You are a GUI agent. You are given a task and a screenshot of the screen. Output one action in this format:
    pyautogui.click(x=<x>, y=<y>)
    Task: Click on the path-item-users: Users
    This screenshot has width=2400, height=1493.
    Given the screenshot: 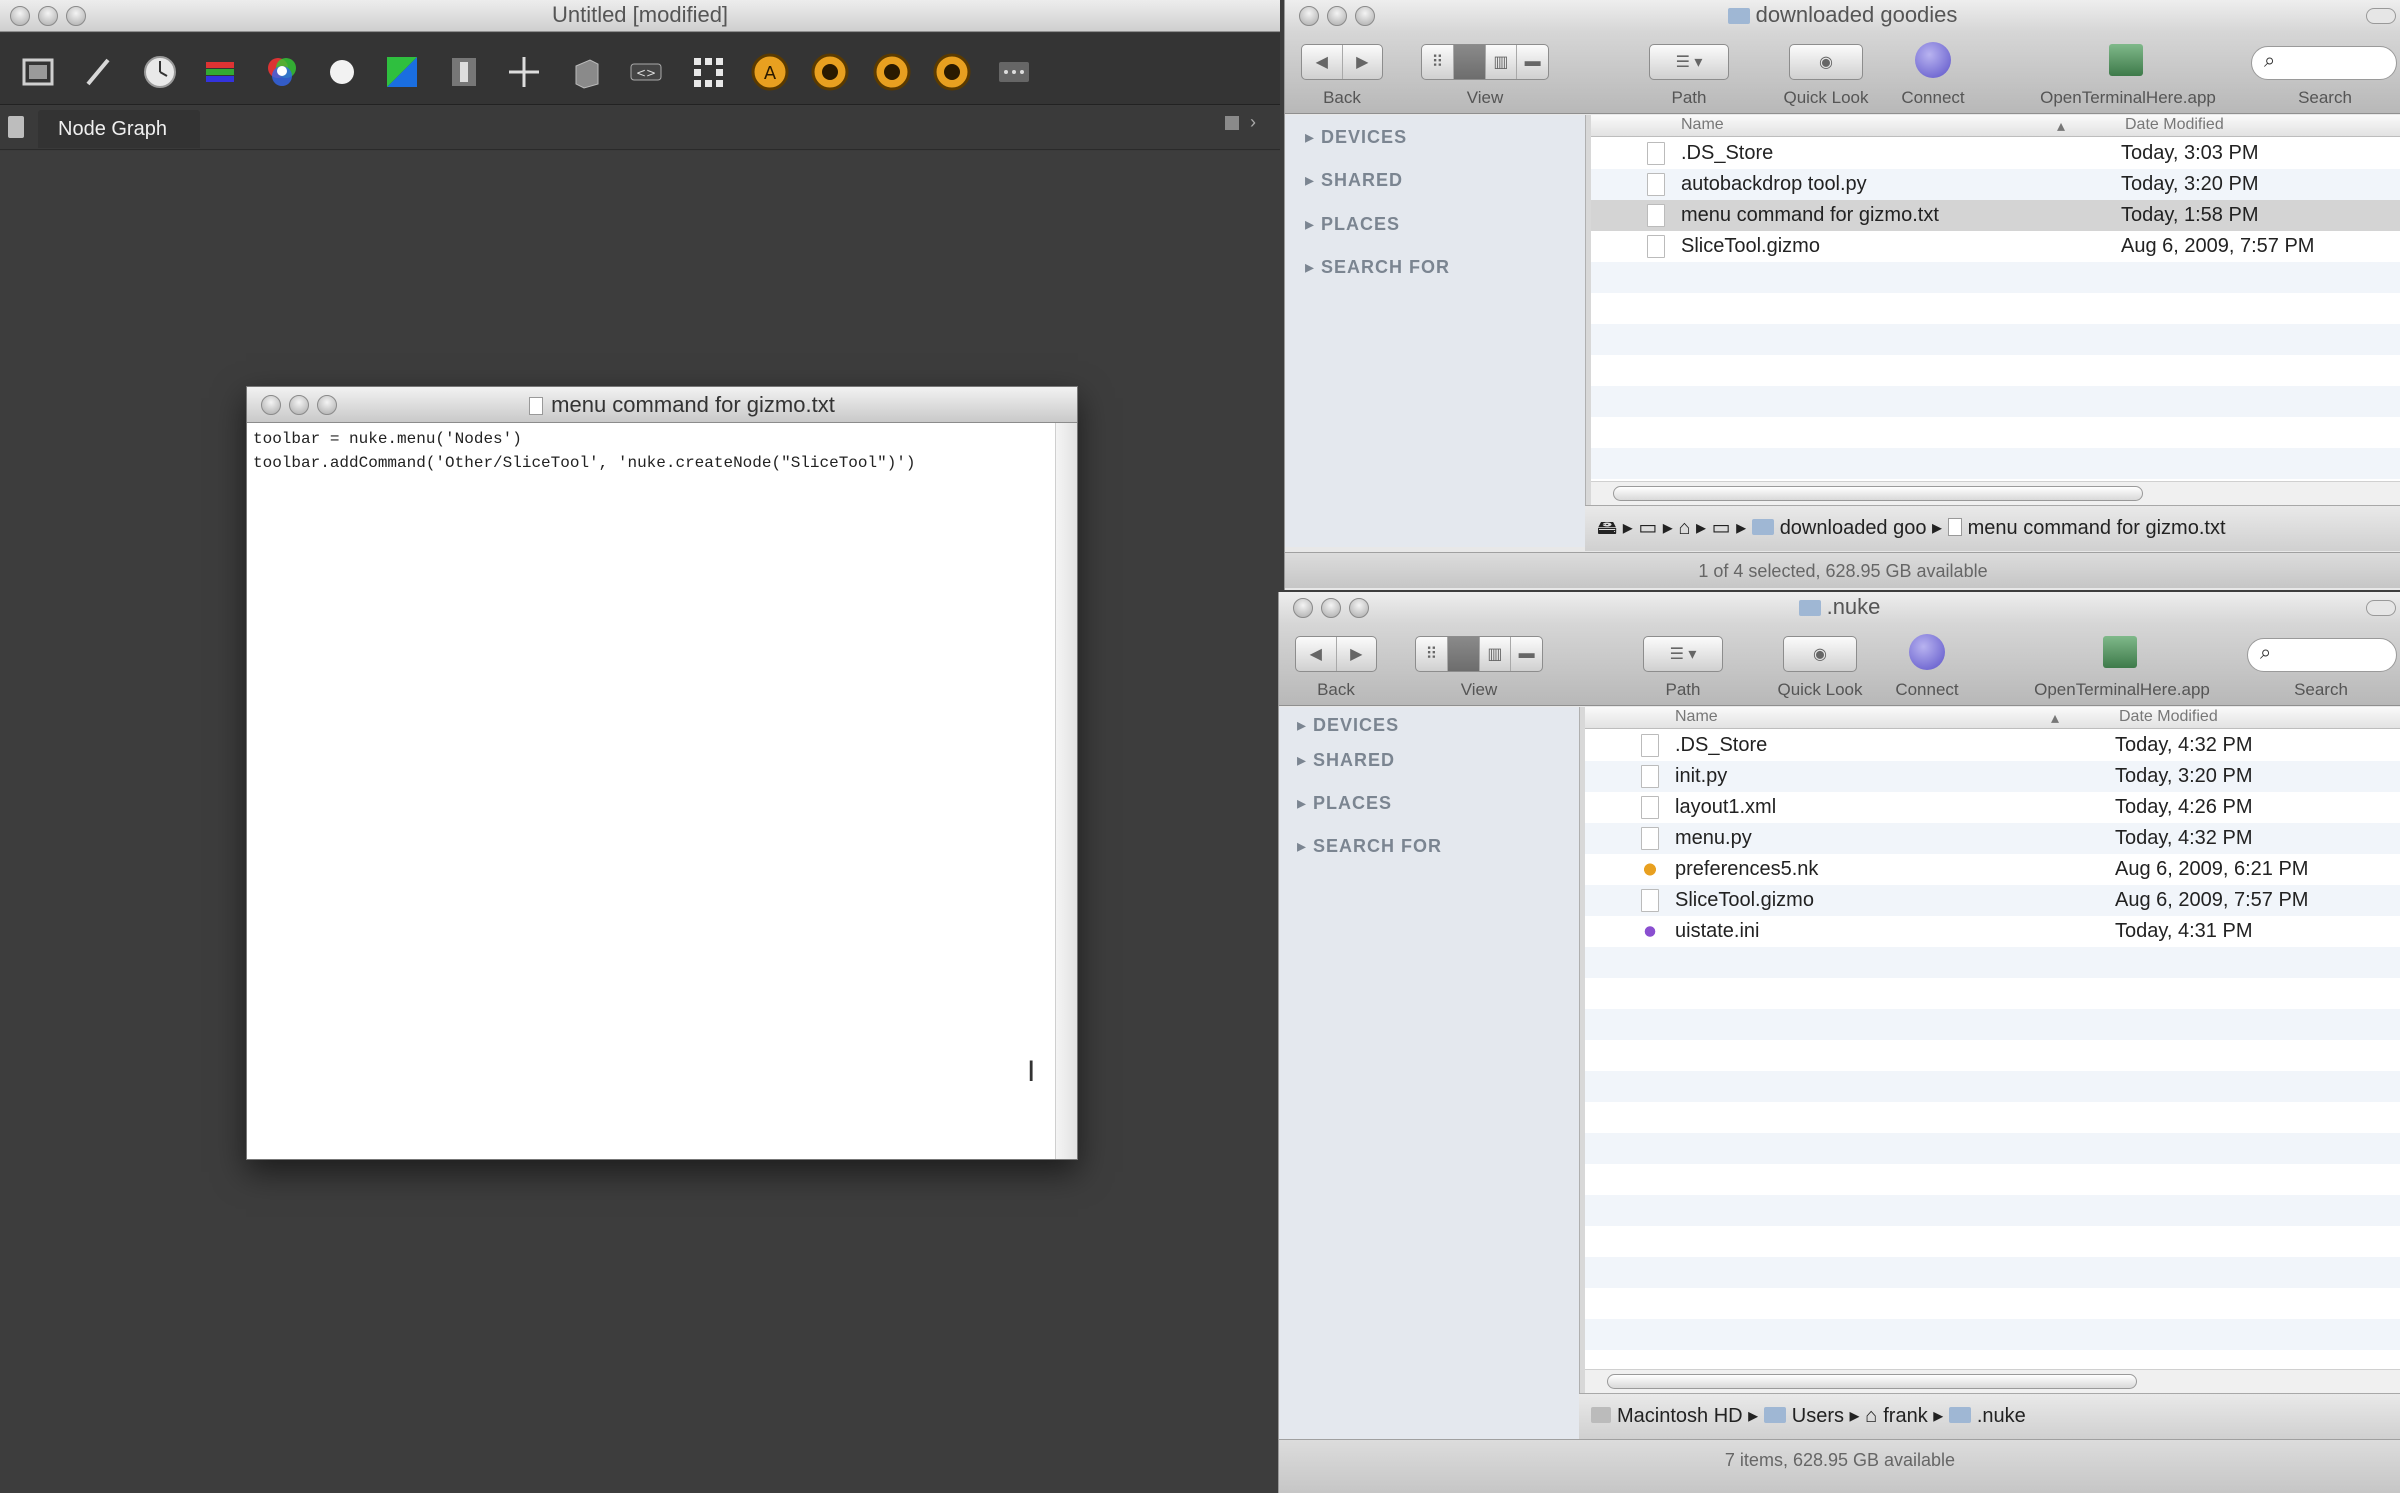 What is the action you would take?
    pyautogui.click(x=1803, y=1416)
    